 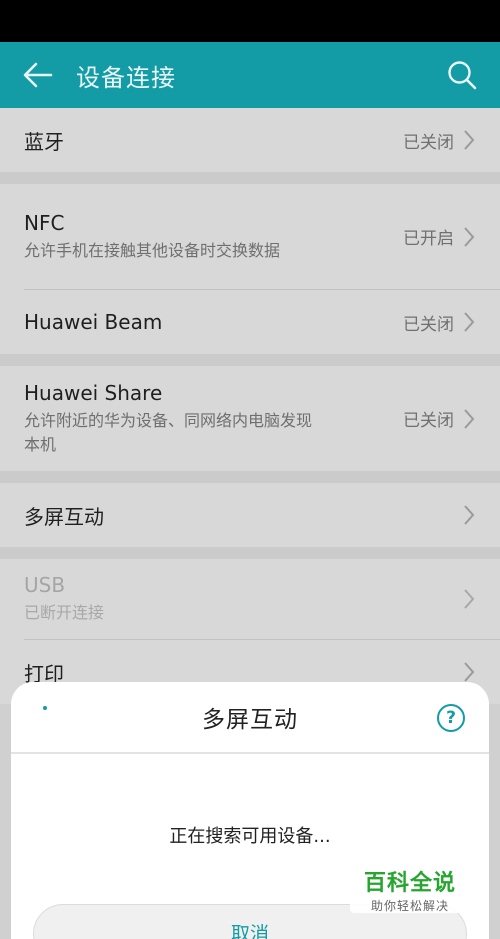 I want to click on search-button, so click(x=462, y=75).